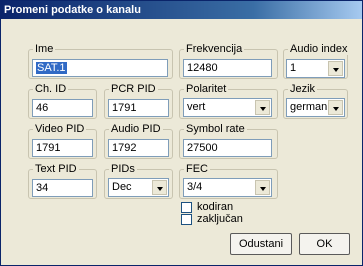 This screenshot has width=363, height=266. I want to click on pids-select: Dec, so click(138, 187).